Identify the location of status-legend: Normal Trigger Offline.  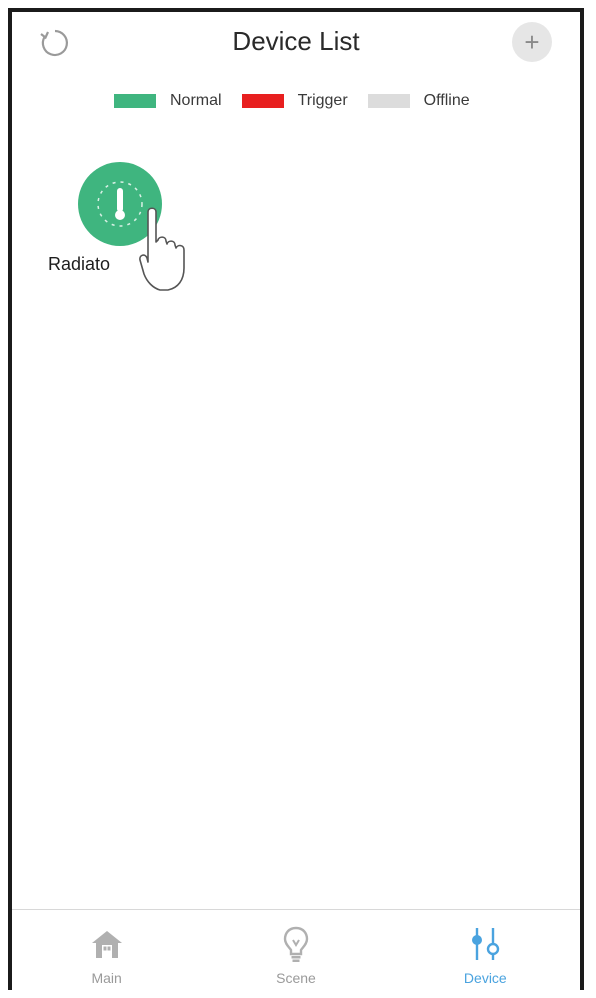
(302, 101).